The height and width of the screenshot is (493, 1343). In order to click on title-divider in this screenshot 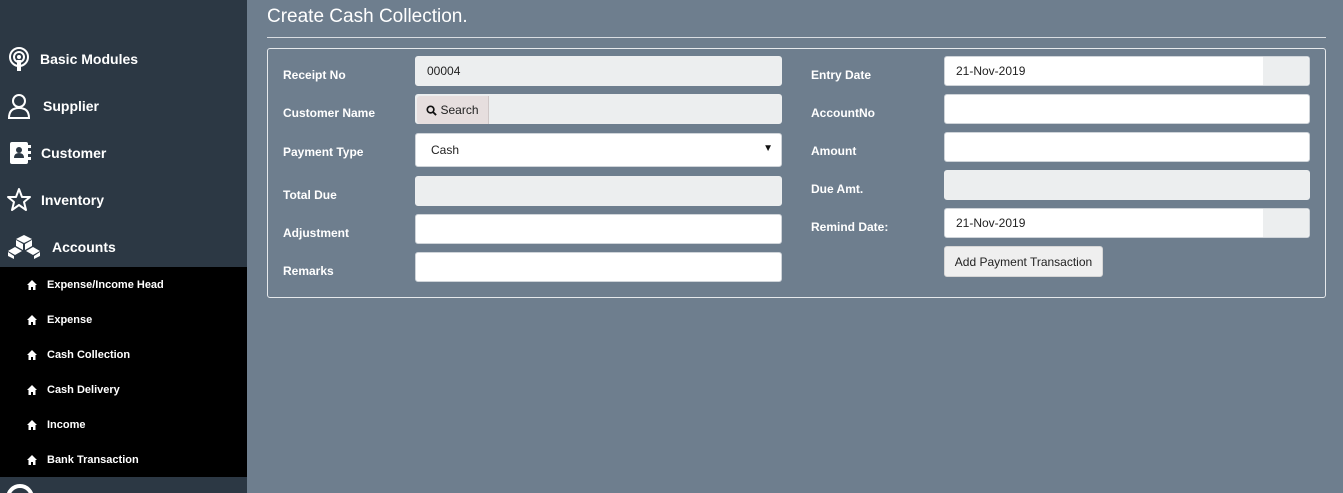, I will do `click(796, 37)`.